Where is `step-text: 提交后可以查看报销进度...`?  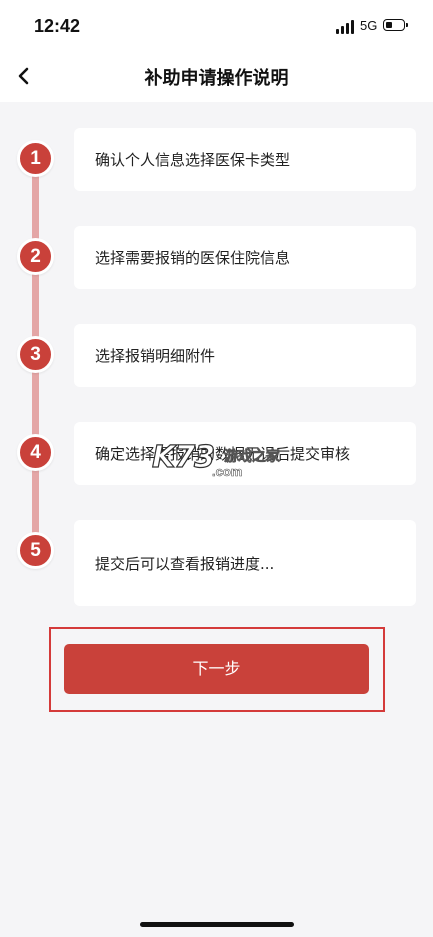
step-text: 提交后可以查看报销进度... is located at coordinates (185, 563).